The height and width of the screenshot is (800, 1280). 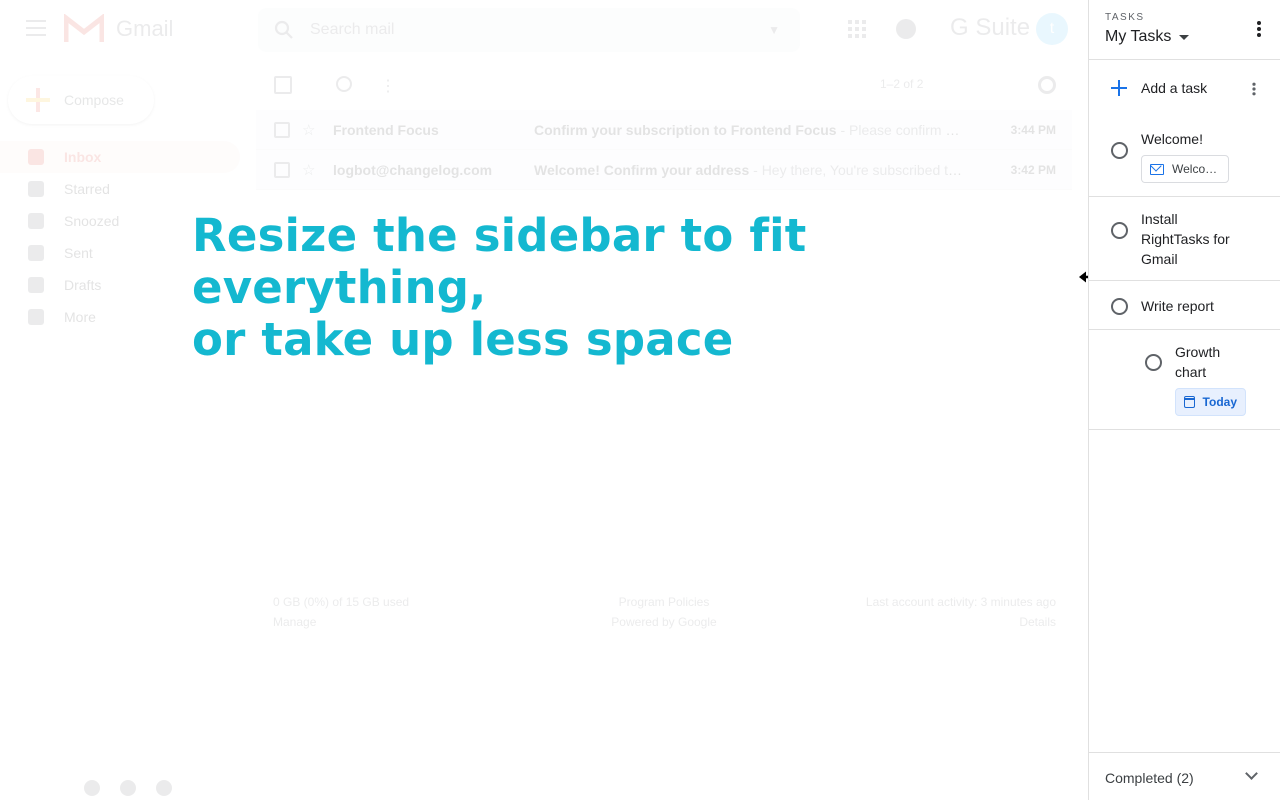 What do you see at coordinates (1159, 219) in the screenshot?
I see `task-title-line: Install` at bounding box center [1159, 219].